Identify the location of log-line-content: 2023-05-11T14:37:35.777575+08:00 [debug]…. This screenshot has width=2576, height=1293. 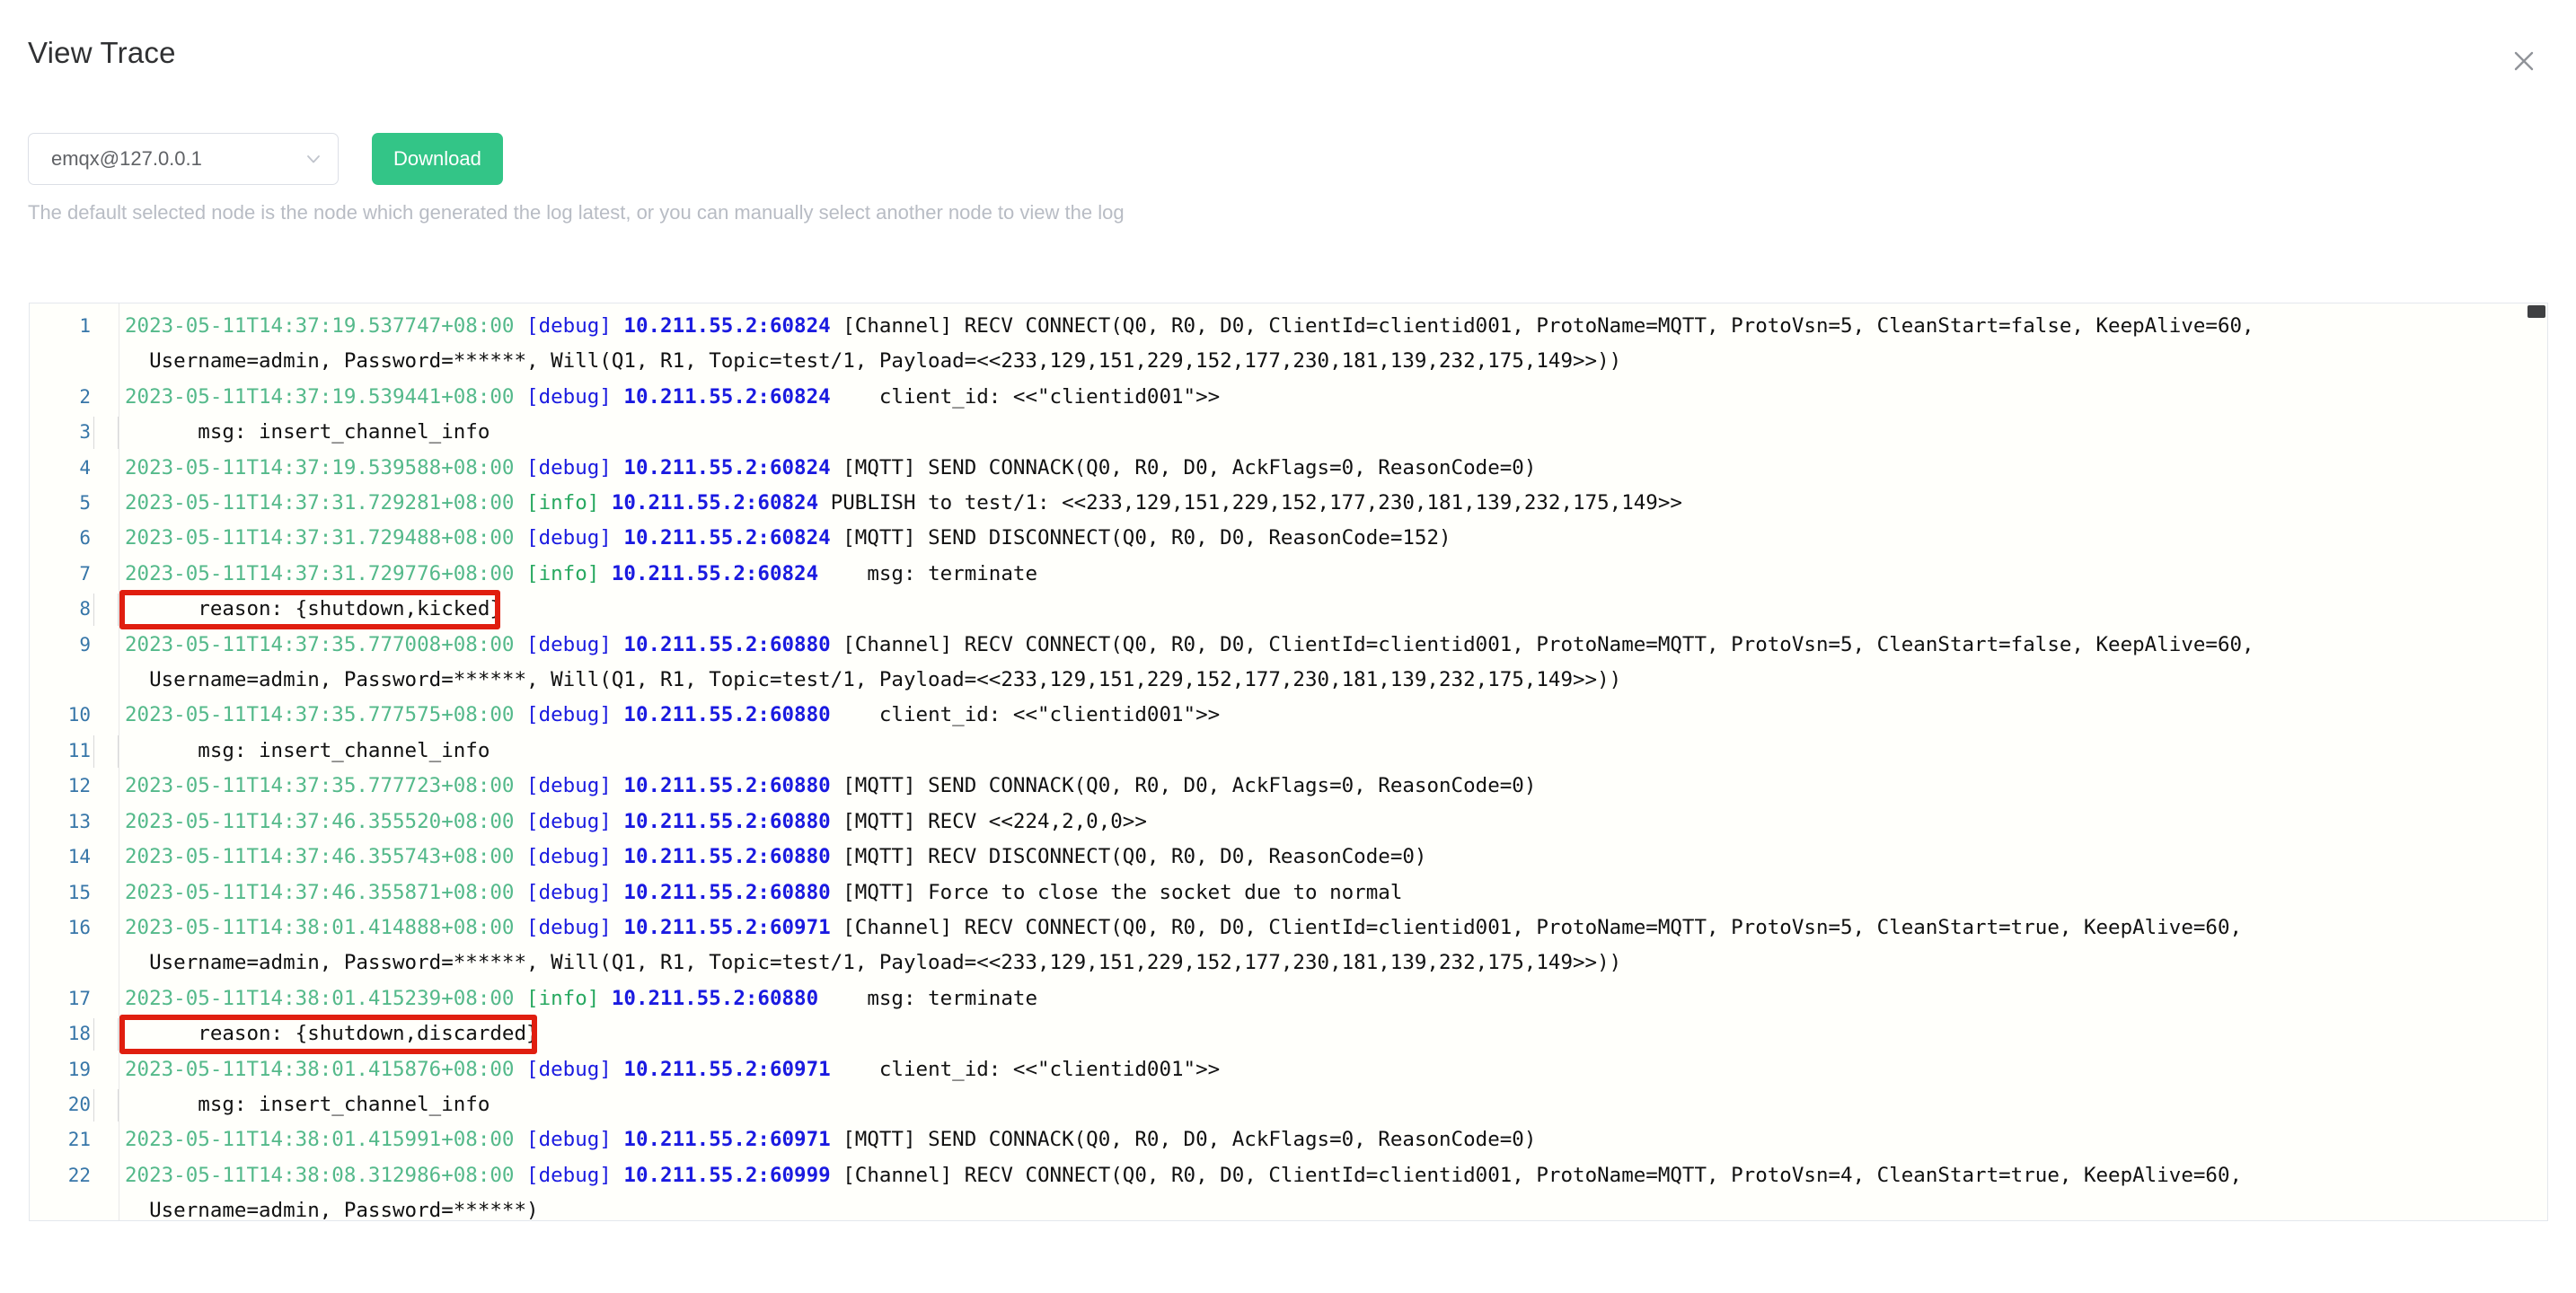
(1319, 715).